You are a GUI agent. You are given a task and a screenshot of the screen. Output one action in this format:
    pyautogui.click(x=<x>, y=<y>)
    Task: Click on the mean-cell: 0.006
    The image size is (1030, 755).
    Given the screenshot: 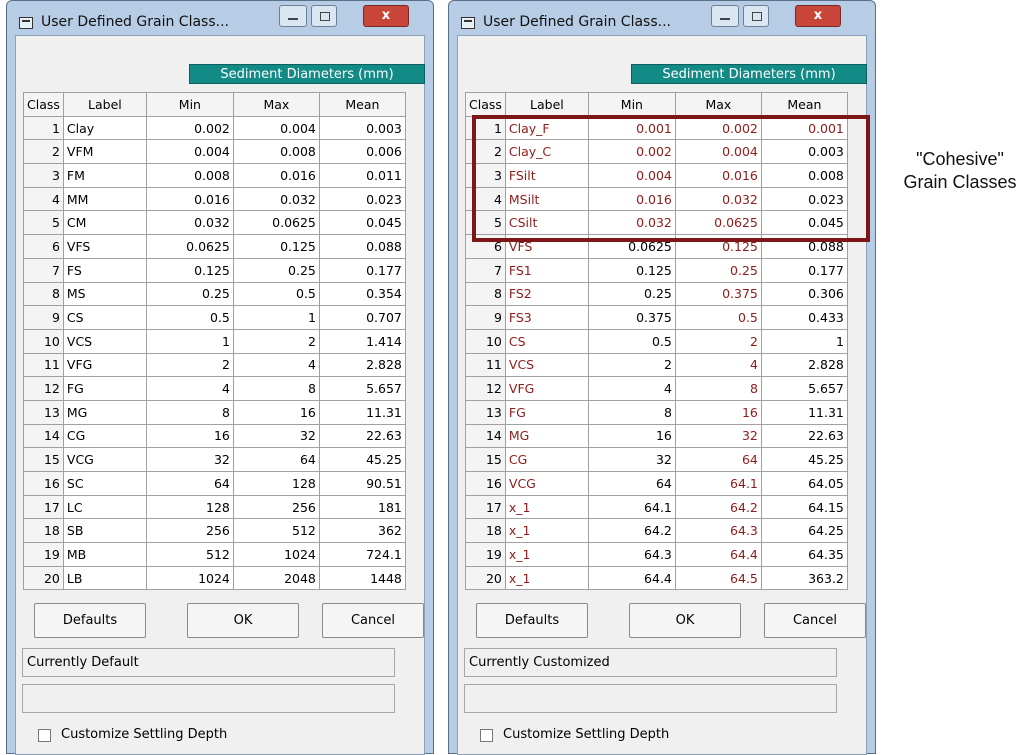 What is the action you would take?
    pyautogui.click(x=362, y=152)
    